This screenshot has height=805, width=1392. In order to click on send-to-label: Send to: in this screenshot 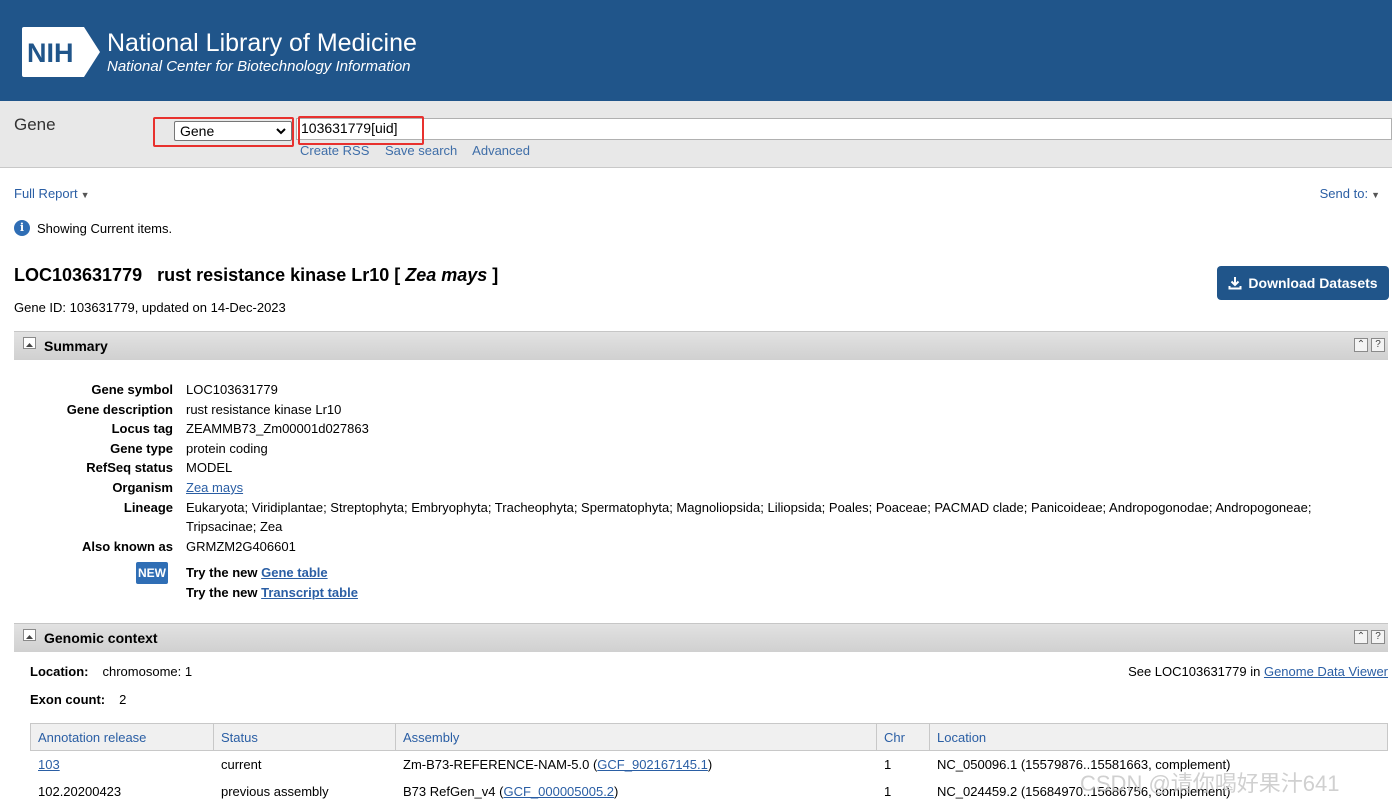, I will do `click(1344, 193)`.